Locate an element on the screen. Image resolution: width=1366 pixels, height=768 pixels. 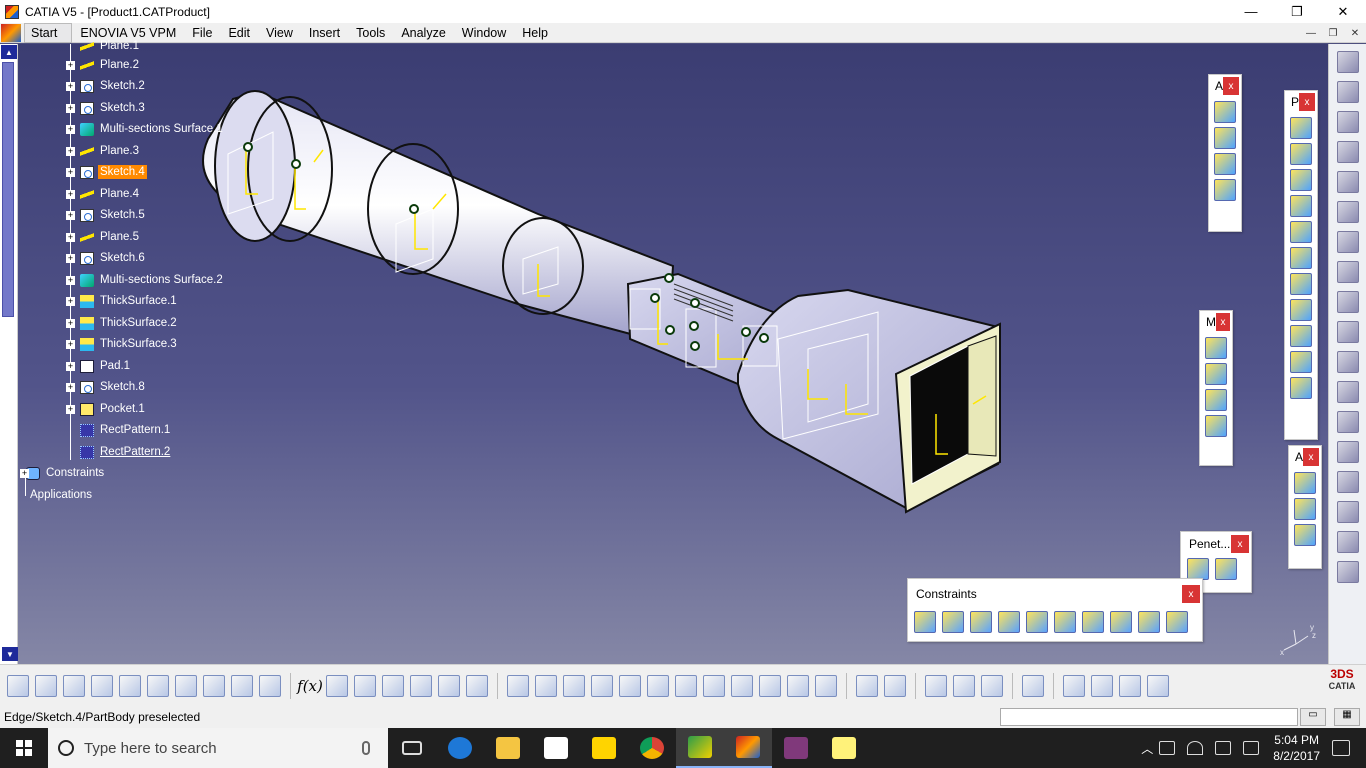
table-icon is located at coordinates (393, 685).